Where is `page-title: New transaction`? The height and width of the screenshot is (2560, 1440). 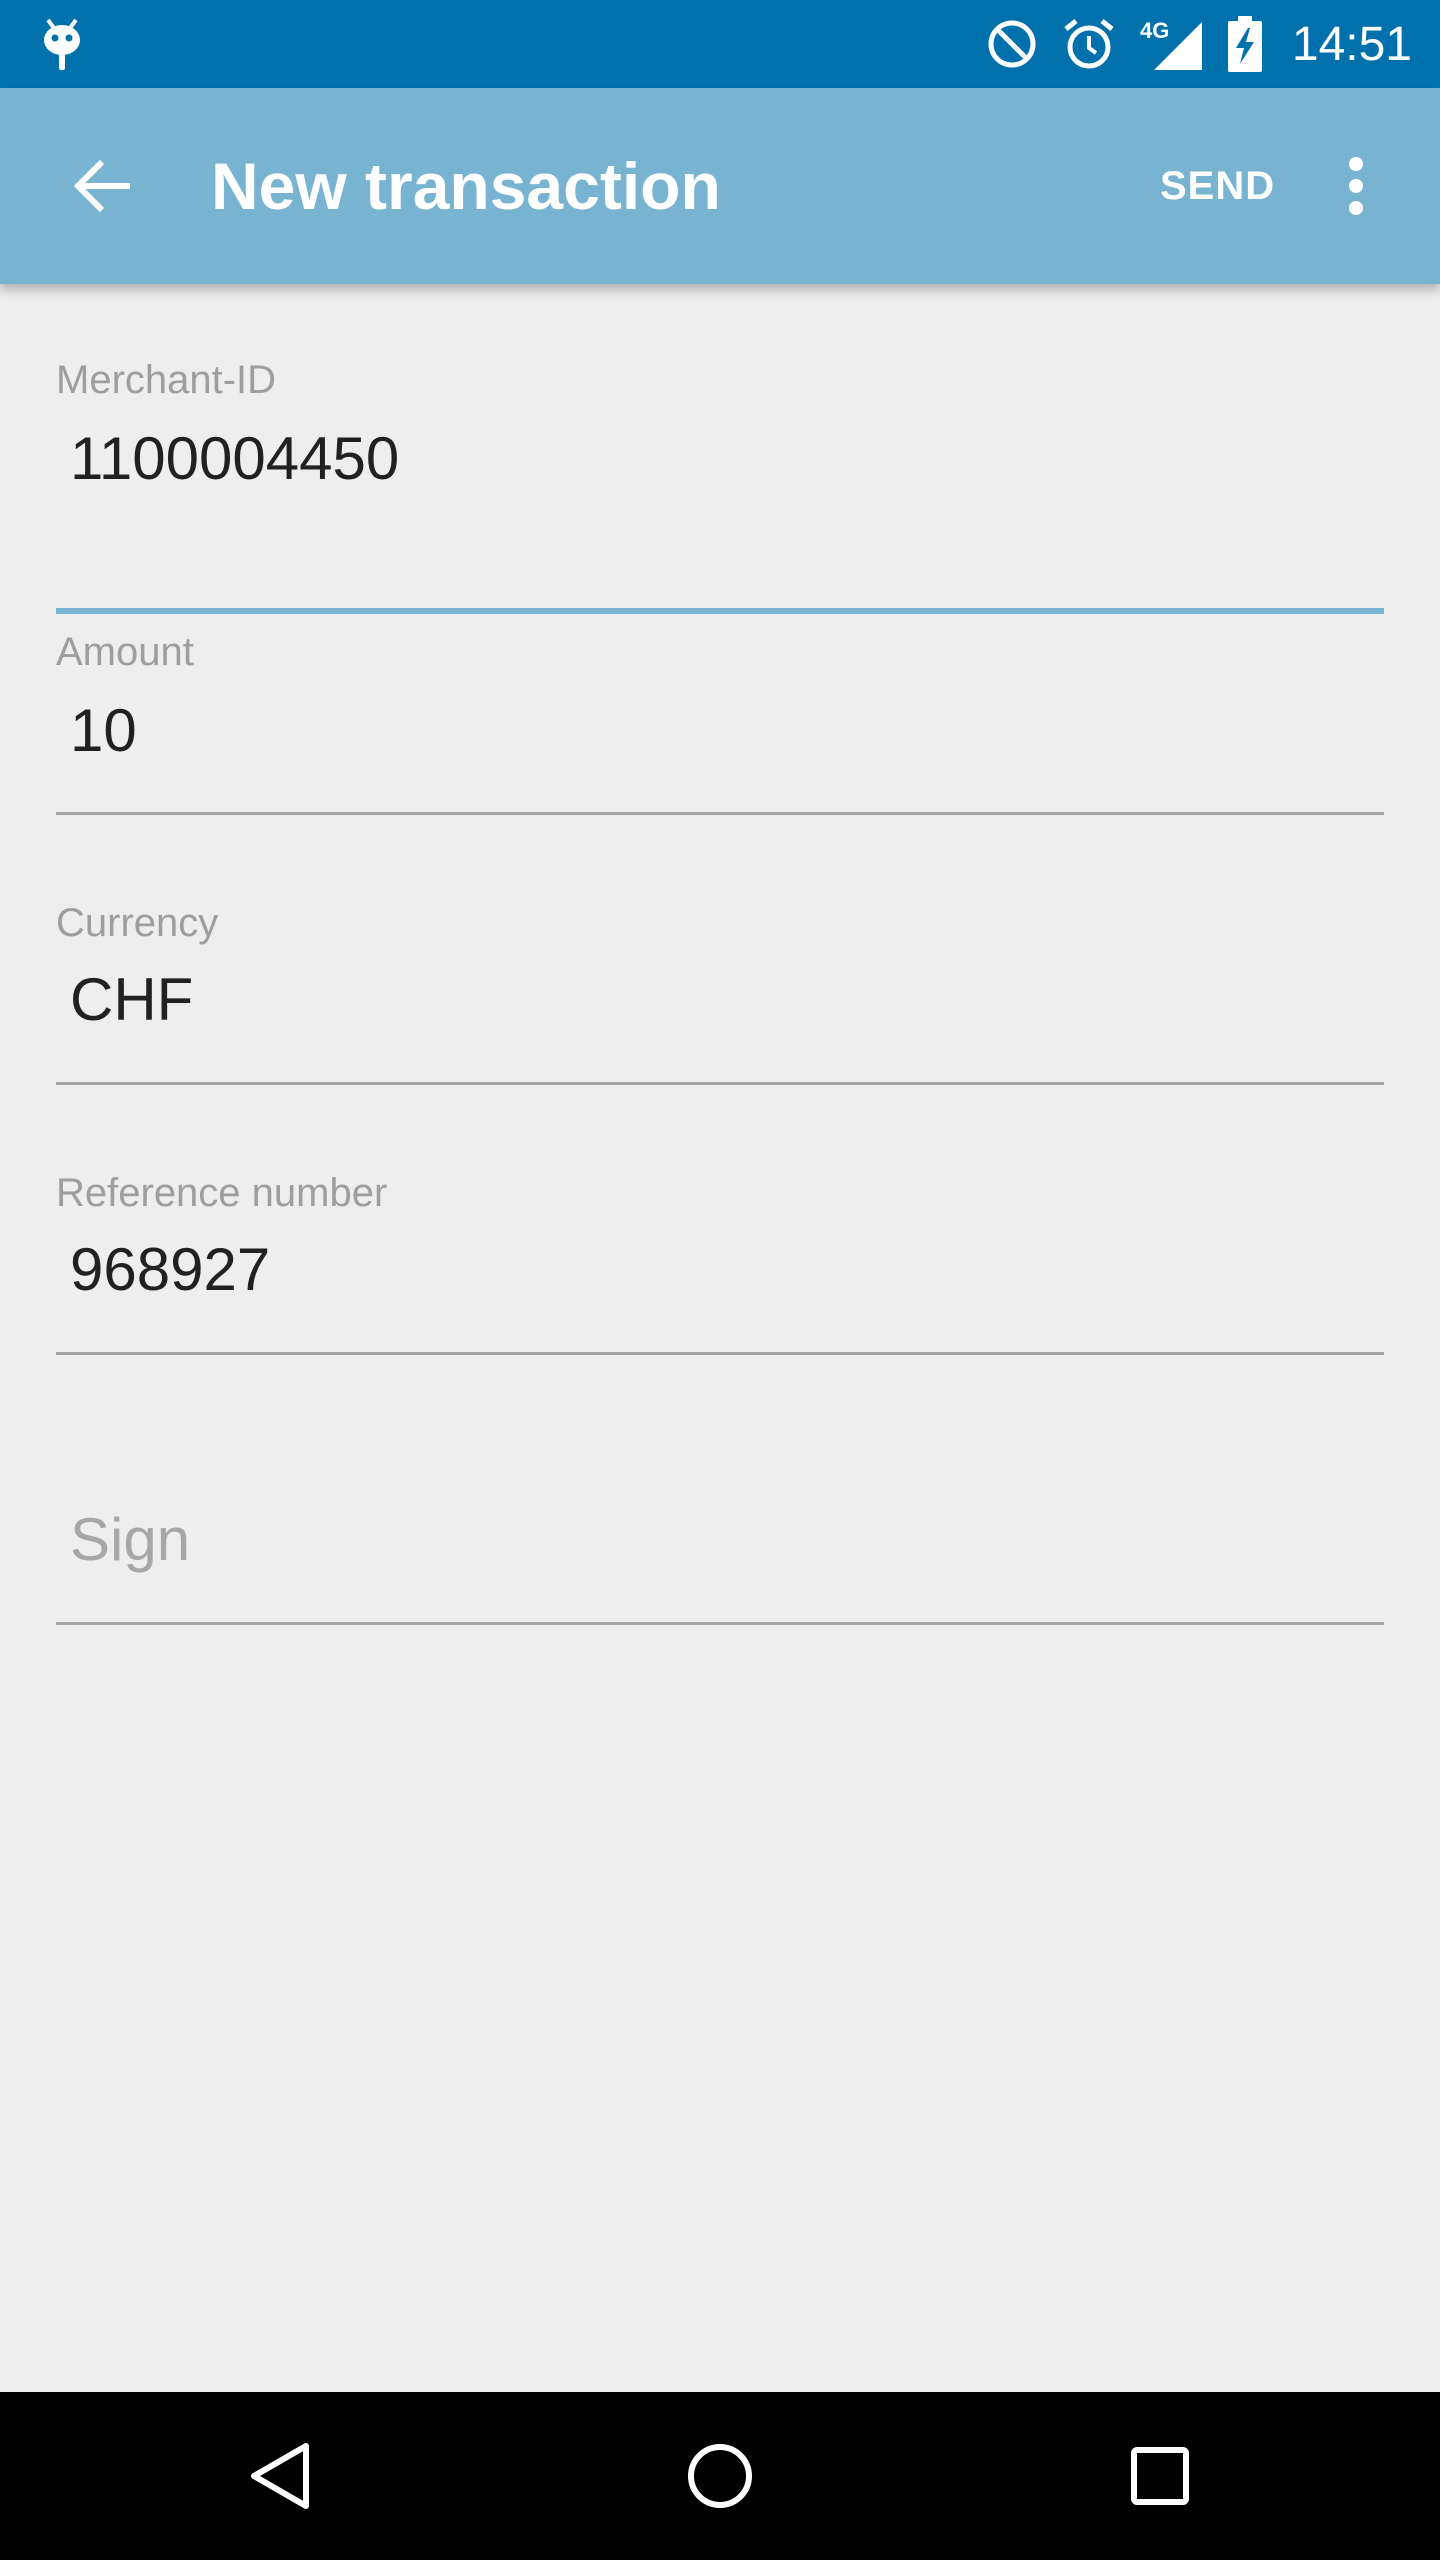 page-title: New transaction is located at coordinates (466, 186).